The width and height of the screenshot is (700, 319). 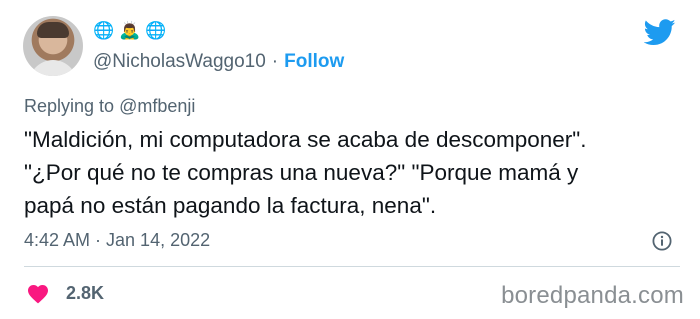 I want to click on avatar-shirt, so click(x=53, y=68).